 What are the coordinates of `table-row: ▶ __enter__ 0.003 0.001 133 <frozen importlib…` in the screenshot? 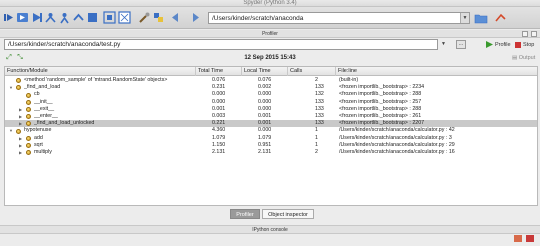 It's located at (271, 116).